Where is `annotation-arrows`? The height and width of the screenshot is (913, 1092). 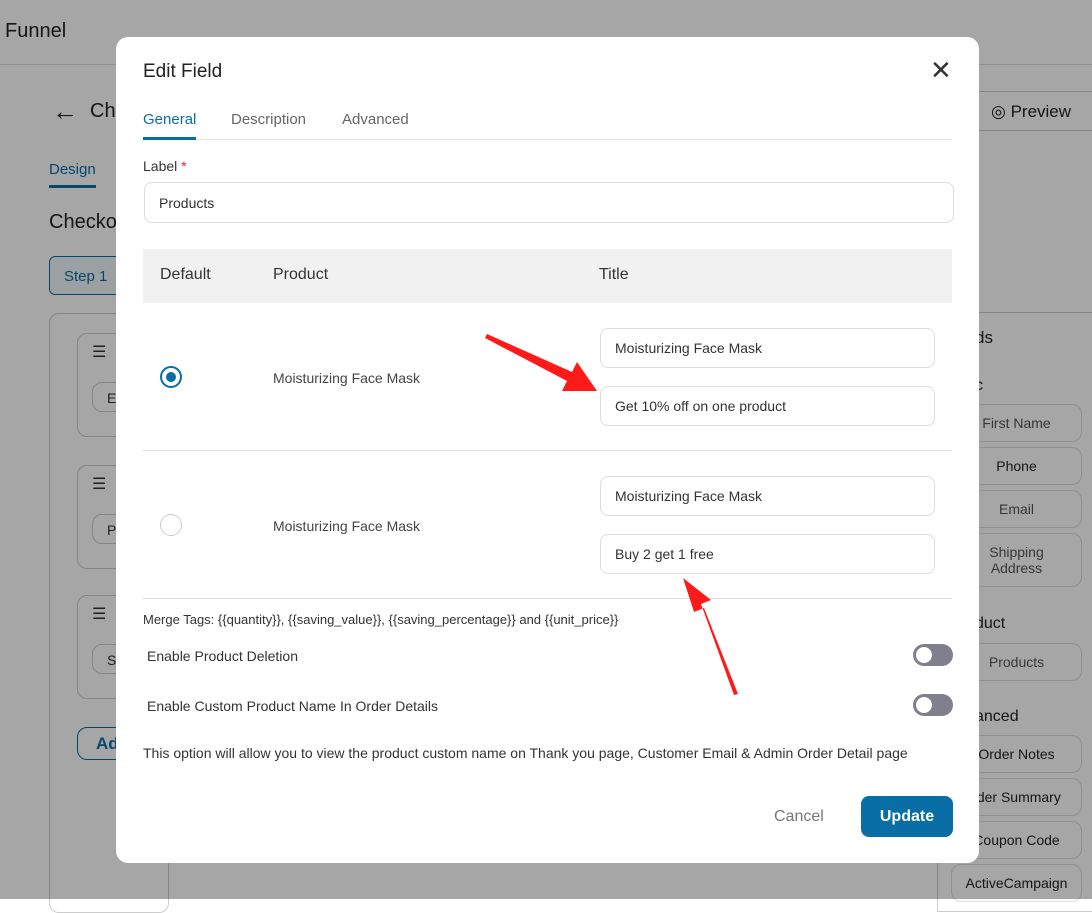 annotation-arrows is located at coordinates (611, 514).